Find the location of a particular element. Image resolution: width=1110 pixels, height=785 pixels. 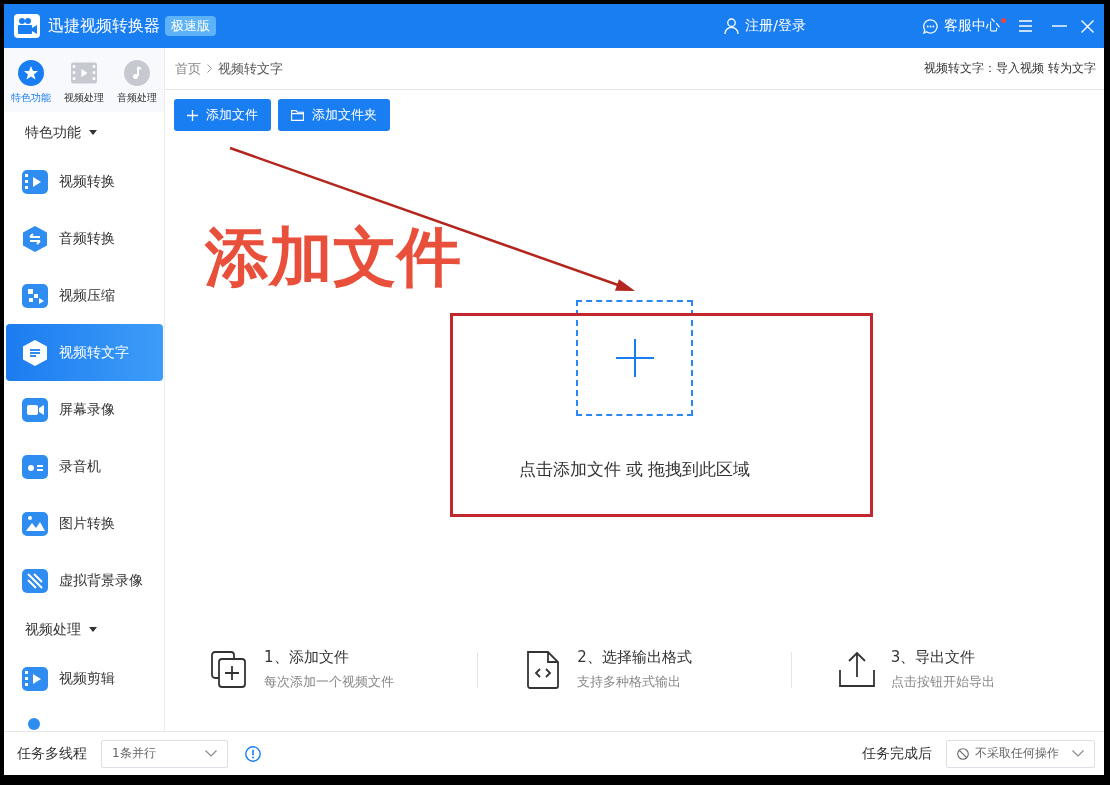

after-task-select: 不采取任何操作 is located at coordinates (1020, 753).